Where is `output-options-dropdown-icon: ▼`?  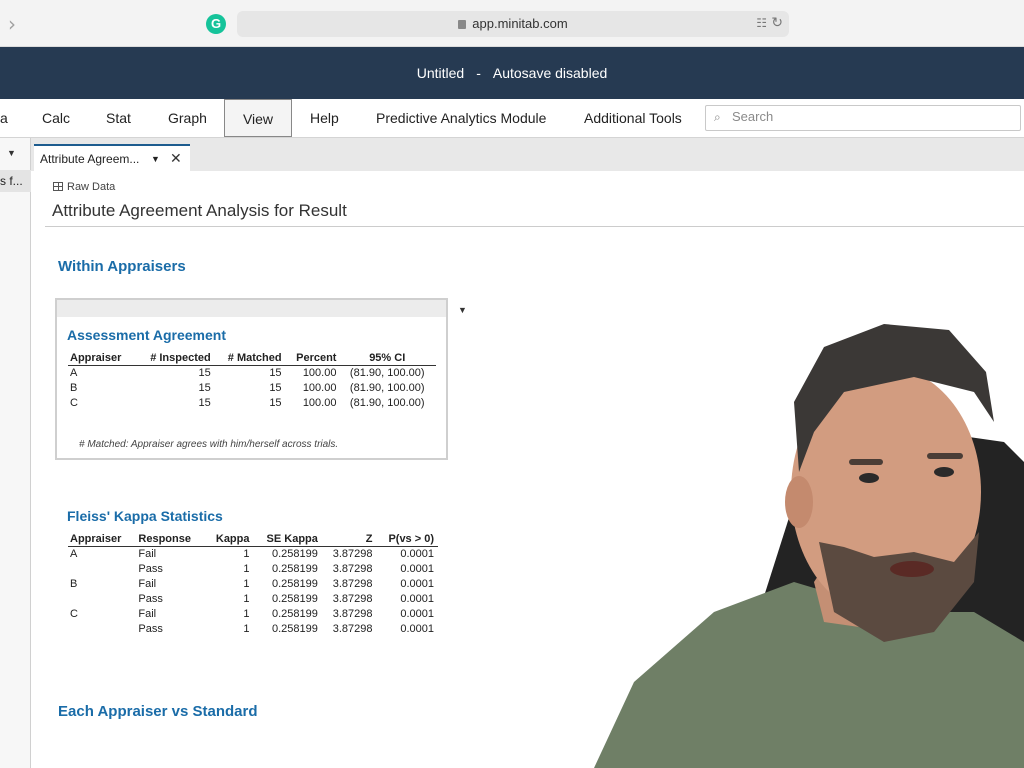
output-options-dropdown-icon: ▼ is located at coordinates (462, 310).